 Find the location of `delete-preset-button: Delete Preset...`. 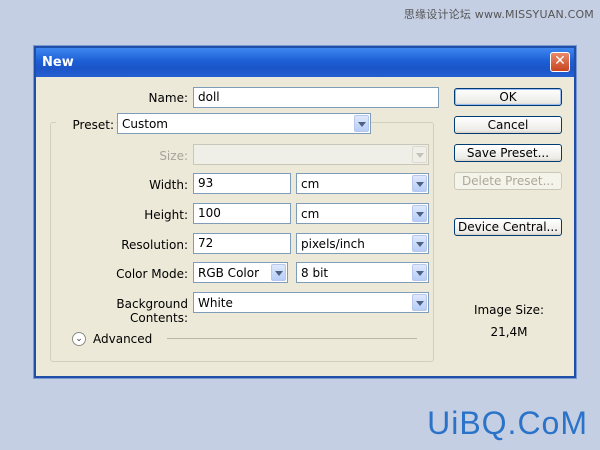

delete-preset-button: Delete Preset... is located at coordinates (508, 181).